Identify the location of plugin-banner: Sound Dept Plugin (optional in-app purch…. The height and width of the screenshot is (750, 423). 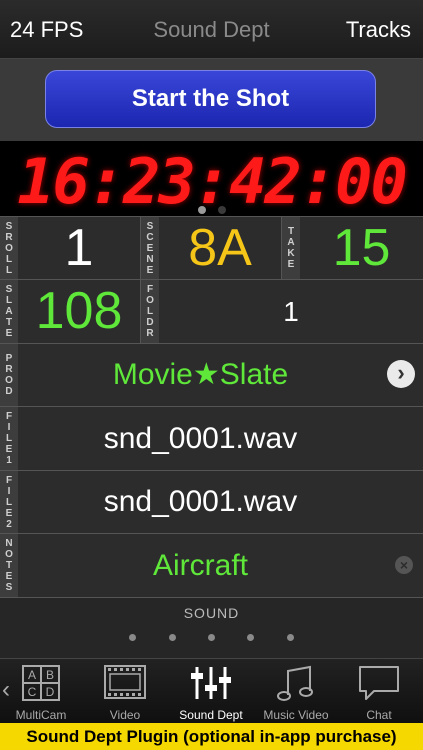
(211, 736).